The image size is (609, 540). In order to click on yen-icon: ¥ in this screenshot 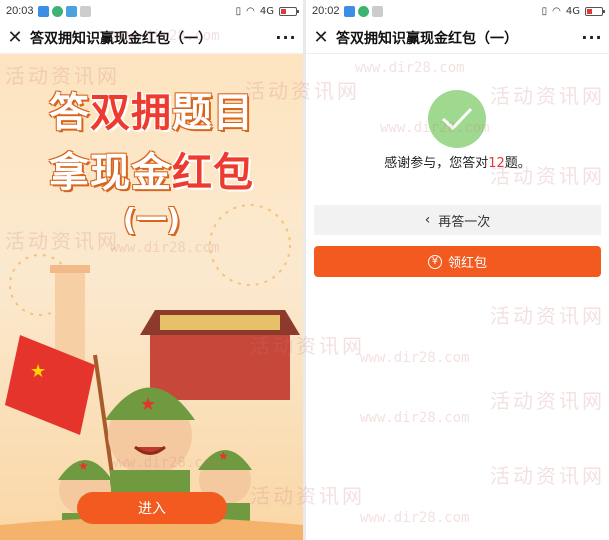, I will do `click(434, 261)`.